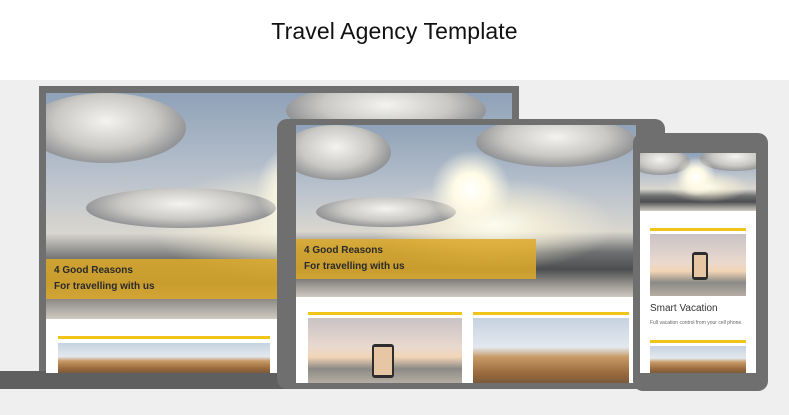 The width and height of the screenshot is (789, 415). What do you see at coordinates (684, 308) in the screenshot?
I see `phone-card-title: Smart Vacation` at bounding box center [684, 308].